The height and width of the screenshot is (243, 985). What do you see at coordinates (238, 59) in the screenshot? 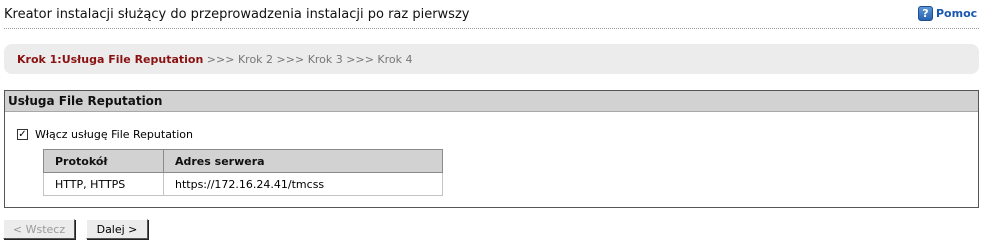
I see `step-2: >>> Krok 2` at bounding box center [238, 59].